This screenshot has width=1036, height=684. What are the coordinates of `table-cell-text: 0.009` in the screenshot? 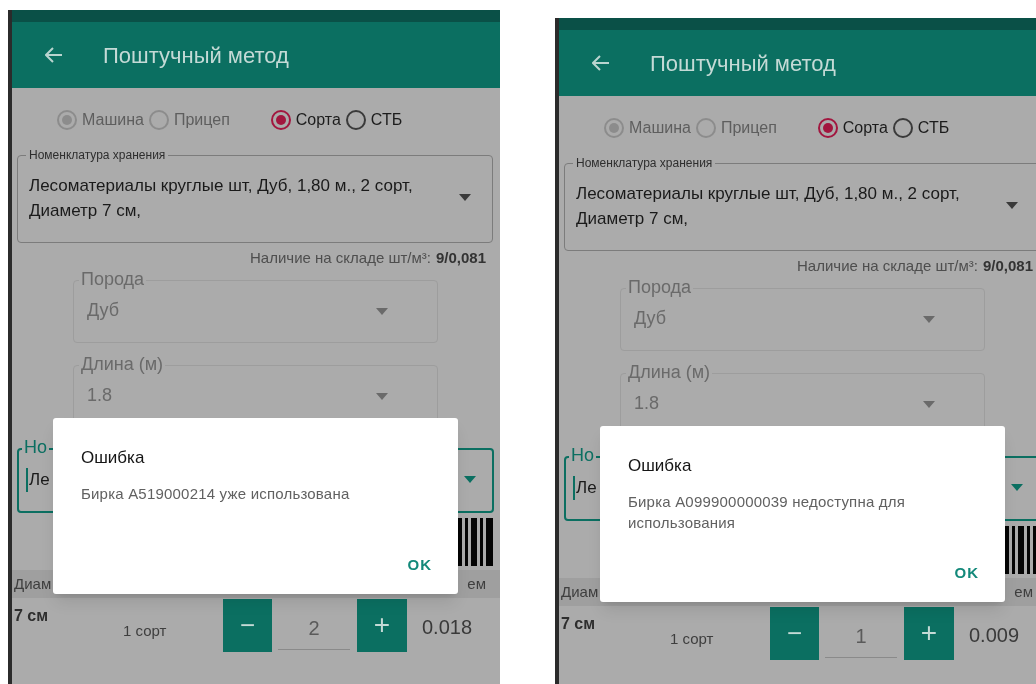 It's located at (994, 635).